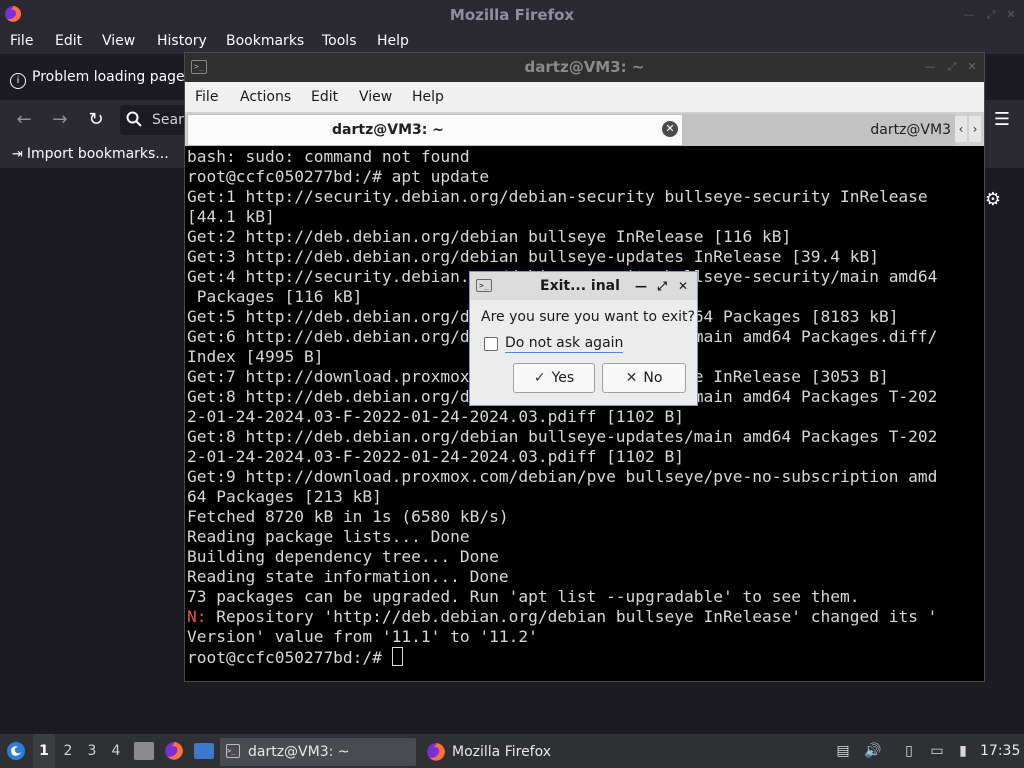 The image size is (1024, 768). What do you see at coordinates (233, 751) in the screenshot?
I see `terminal-task-icon: >_` at bounding box center [233, 751].